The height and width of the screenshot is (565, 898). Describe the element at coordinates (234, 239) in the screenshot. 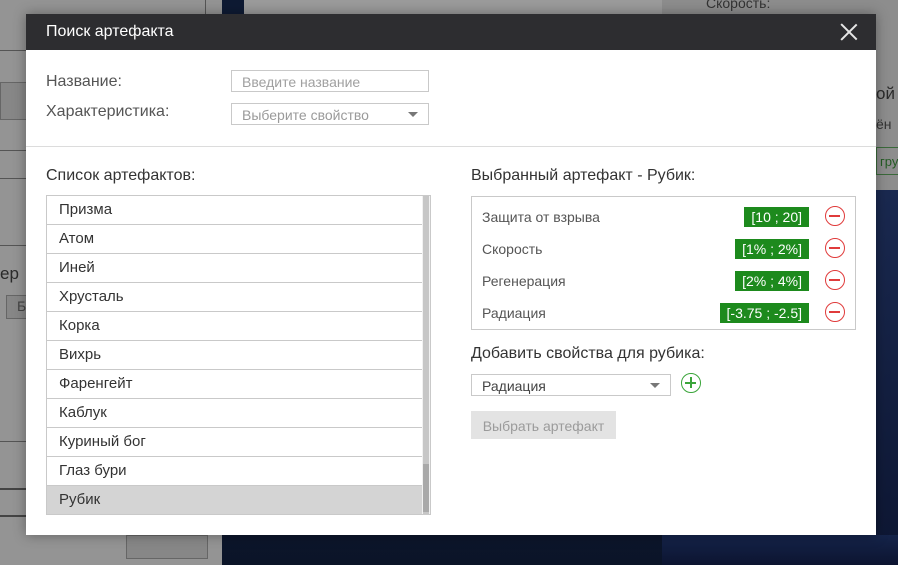

I see `artifact-item: Атом` at that location.